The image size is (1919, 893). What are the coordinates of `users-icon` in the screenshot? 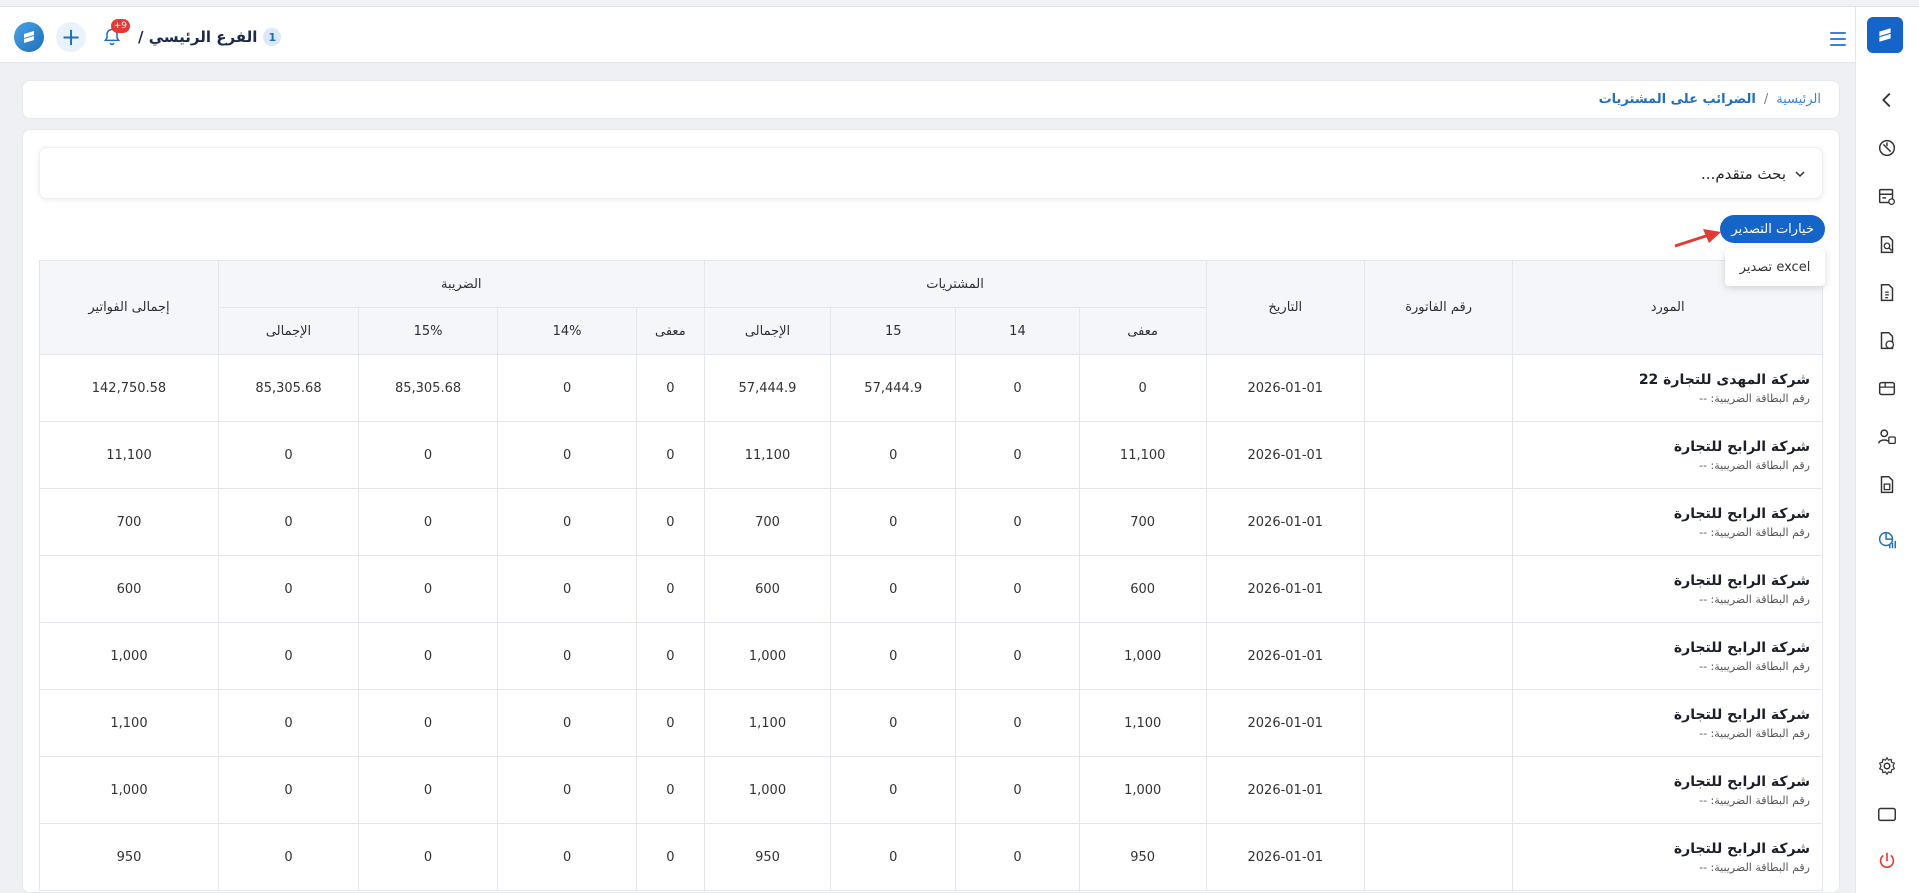 It's located at (1887, 437).